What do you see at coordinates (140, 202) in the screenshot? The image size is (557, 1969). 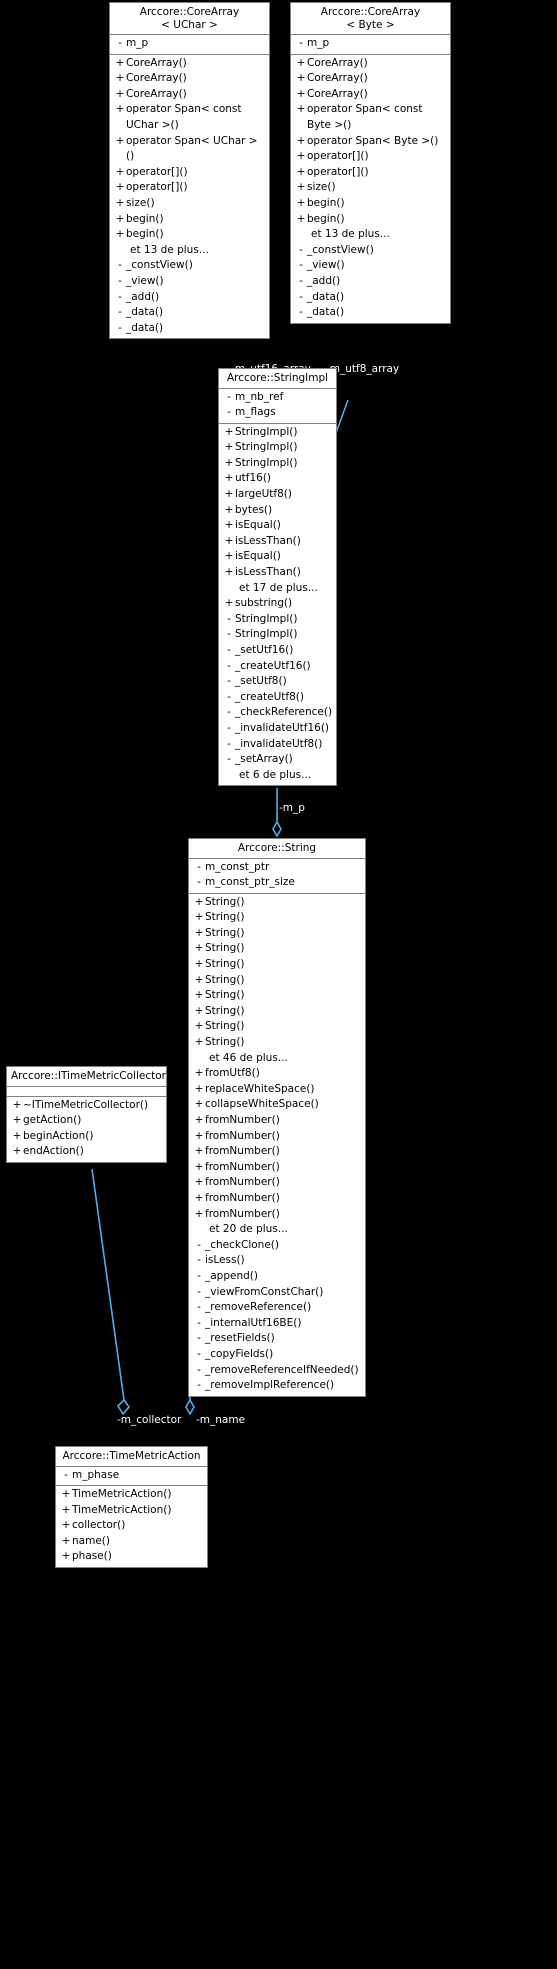 I see `member-label: size()` at bounding box center [140, 202].